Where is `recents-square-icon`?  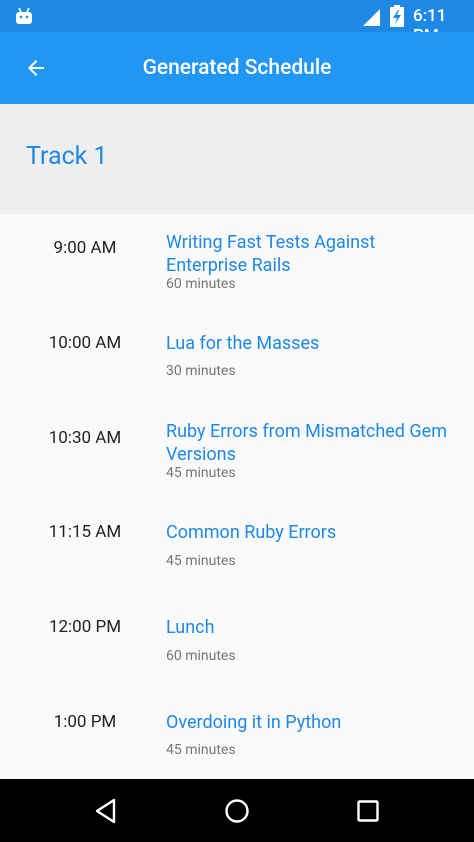 recents-square-icon is located at coordinates (368, 811).